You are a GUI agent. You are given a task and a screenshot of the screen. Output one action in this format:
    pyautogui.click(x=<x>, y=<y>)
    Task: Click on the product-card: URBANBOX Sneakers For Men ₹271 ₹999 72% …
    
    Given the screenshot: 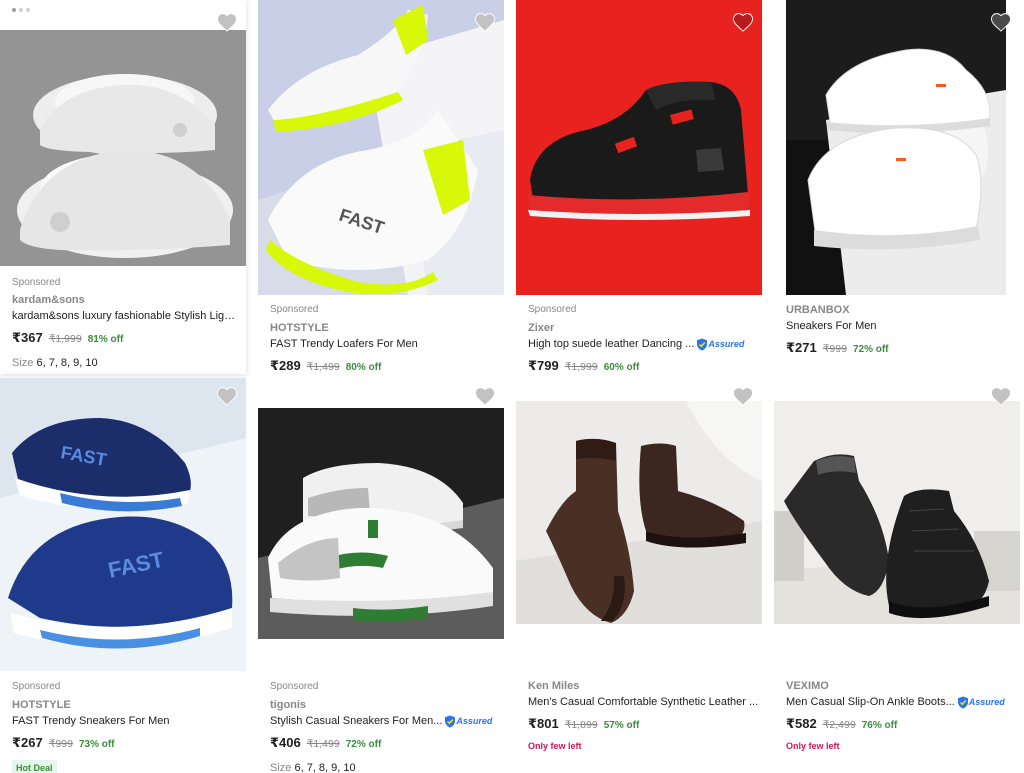 What is the action you would take?
    pyautogui.click(x=899, y=190)
    